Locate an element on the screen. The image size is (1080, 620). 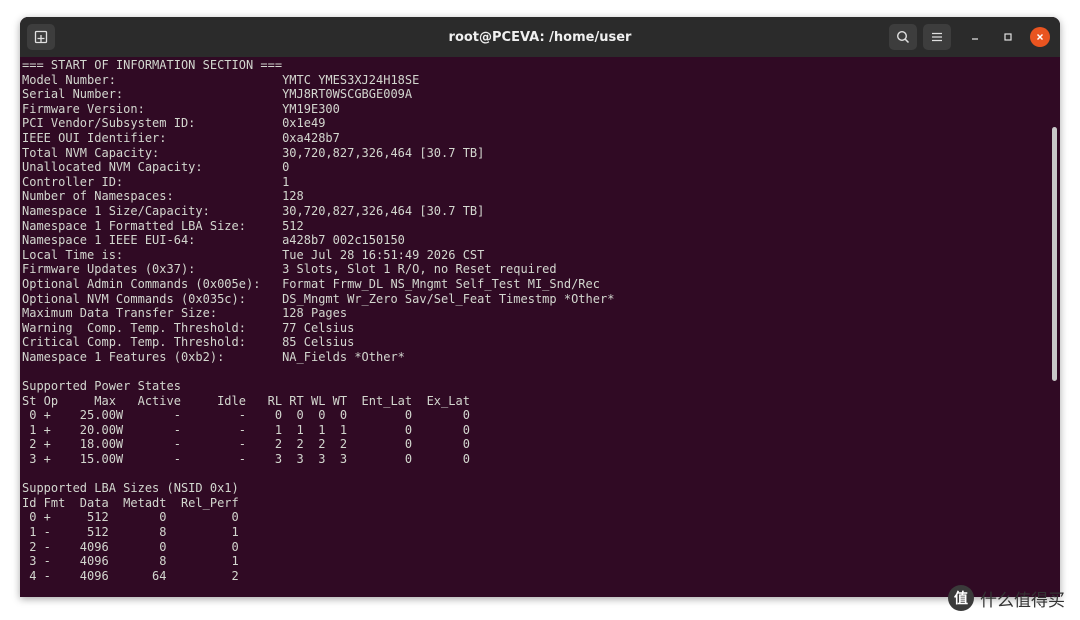
terminal-line: Supported LBA Sizes (NSID 0x1) is located at coordinates (130, 488).